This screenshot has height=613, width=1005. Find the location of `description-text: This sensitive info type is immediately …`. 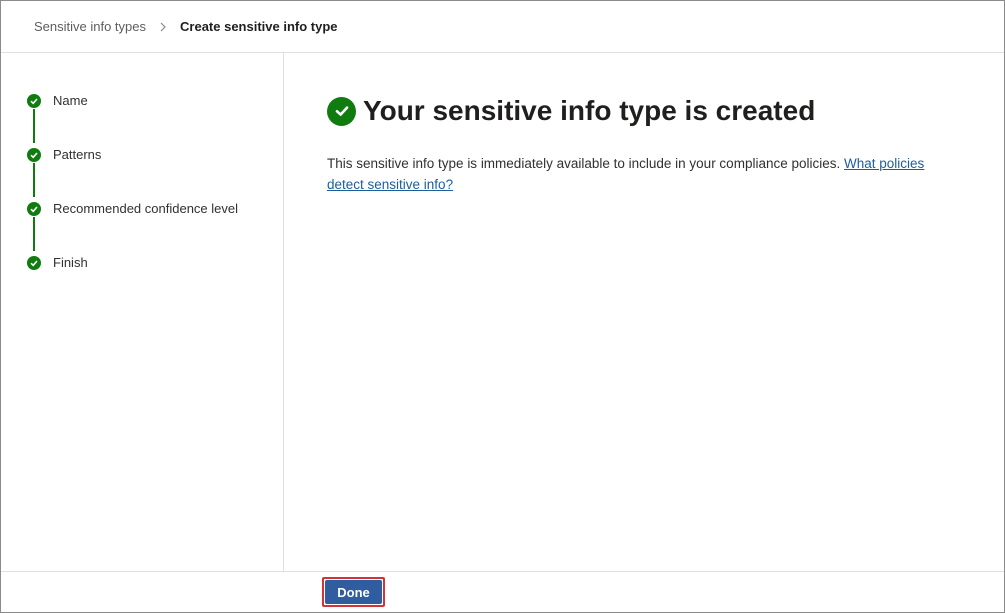

description-text: This sensitive info type is immediately … is located at coordinates (584, 163).